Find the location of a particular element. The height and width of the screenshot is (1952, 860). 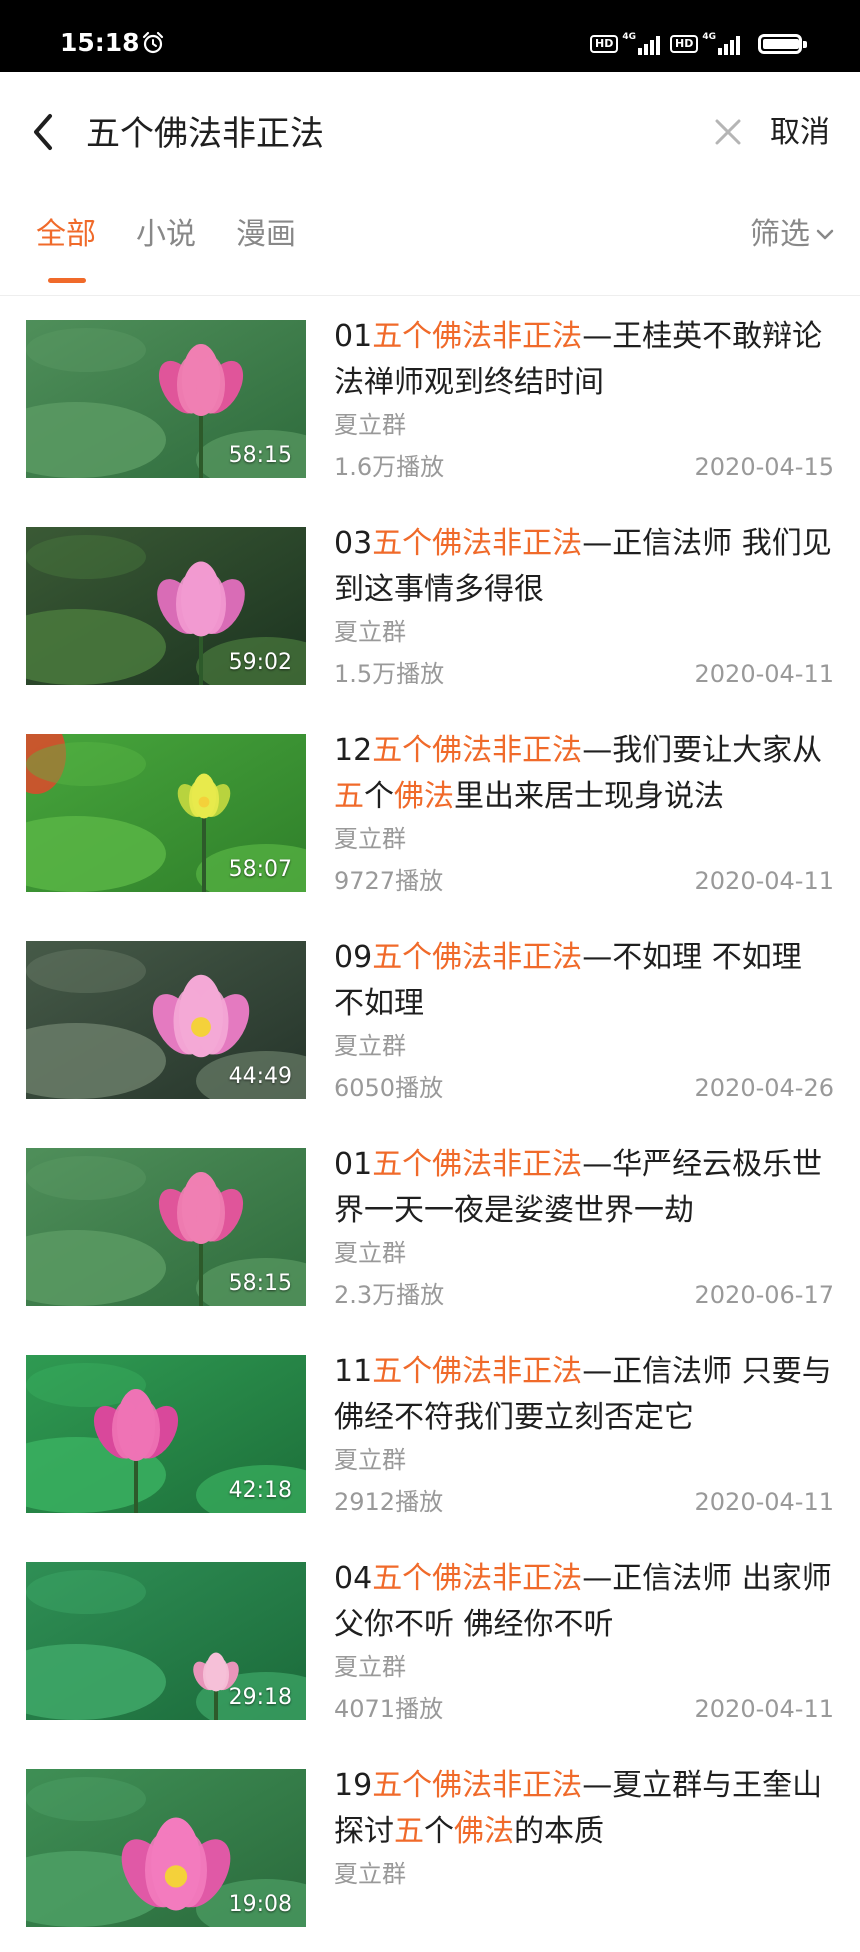

sim1-signal: HD 4G is located at coordinates (625, 43).